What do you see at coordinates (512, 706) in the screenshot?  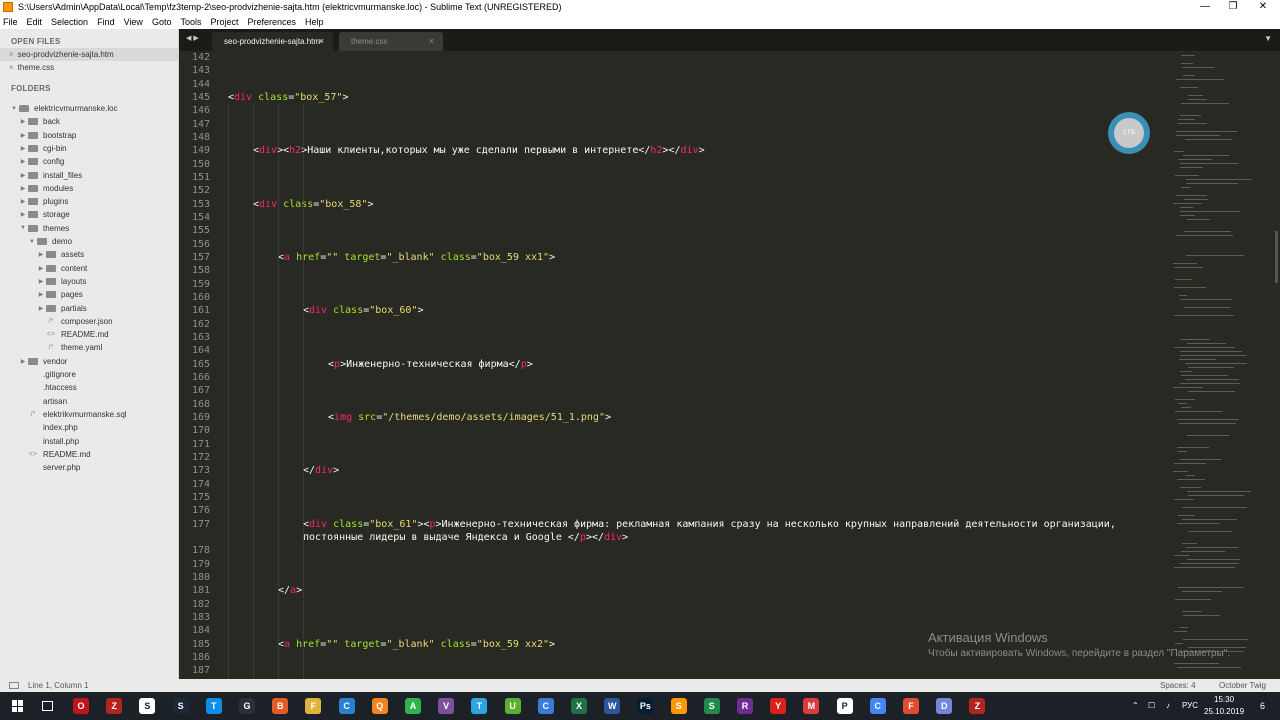 I see `utorrent-icon: U` at bounding box center [512, 706].